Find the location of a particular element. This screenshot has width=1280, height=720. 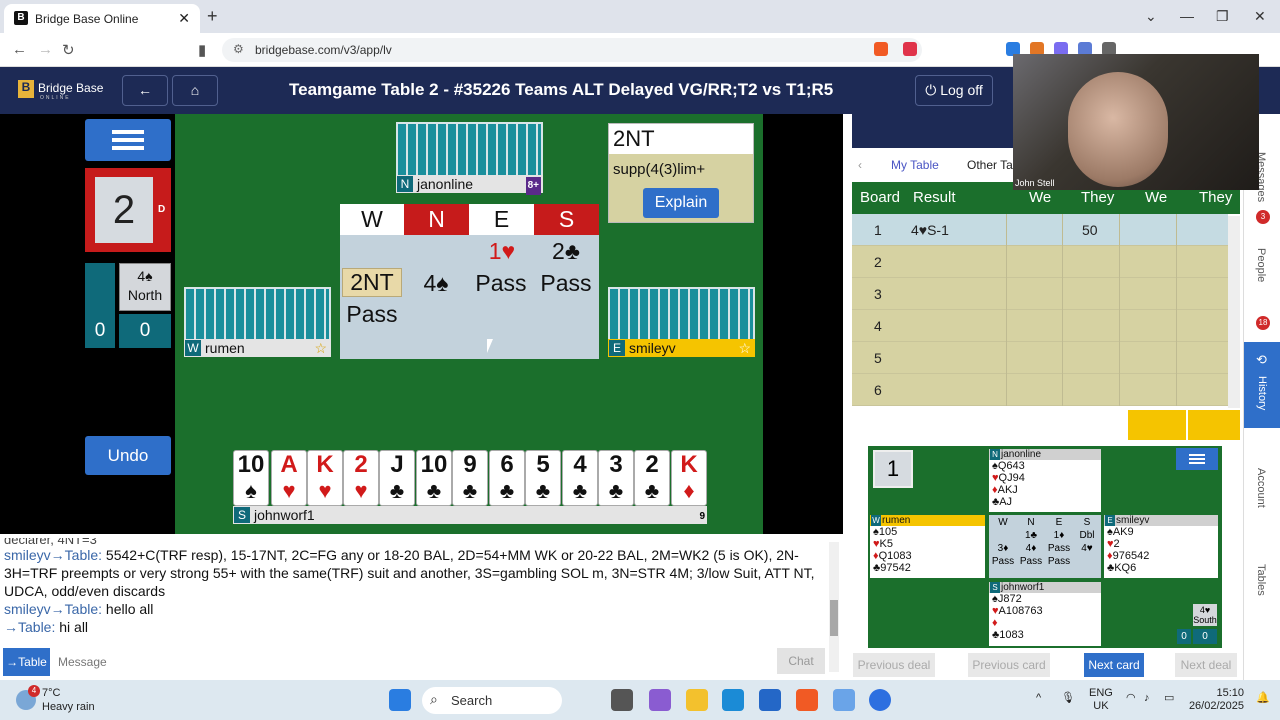

table-row: 5 is located at coordinates (1040, 358).